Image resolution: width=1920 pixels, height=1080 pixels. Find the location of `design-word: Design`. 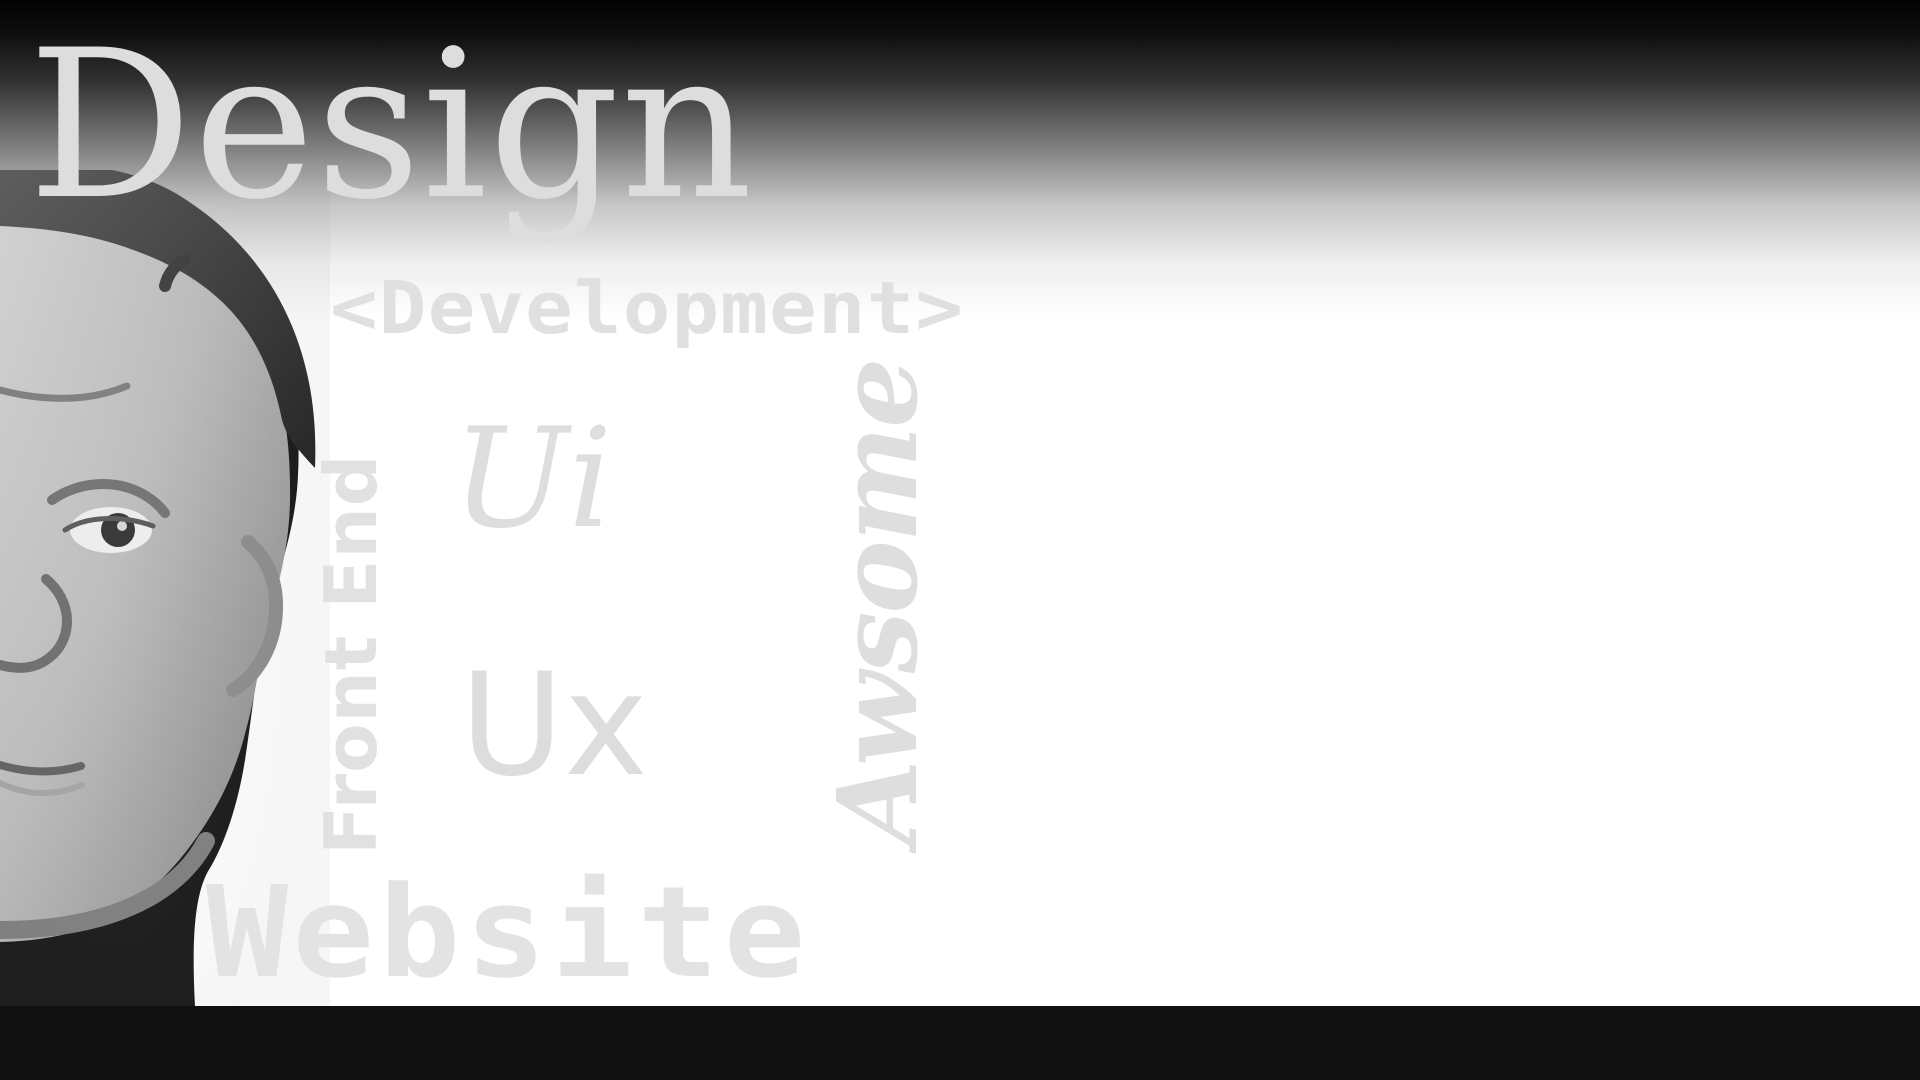

design-word: Design is located at coordinates (391, 126).